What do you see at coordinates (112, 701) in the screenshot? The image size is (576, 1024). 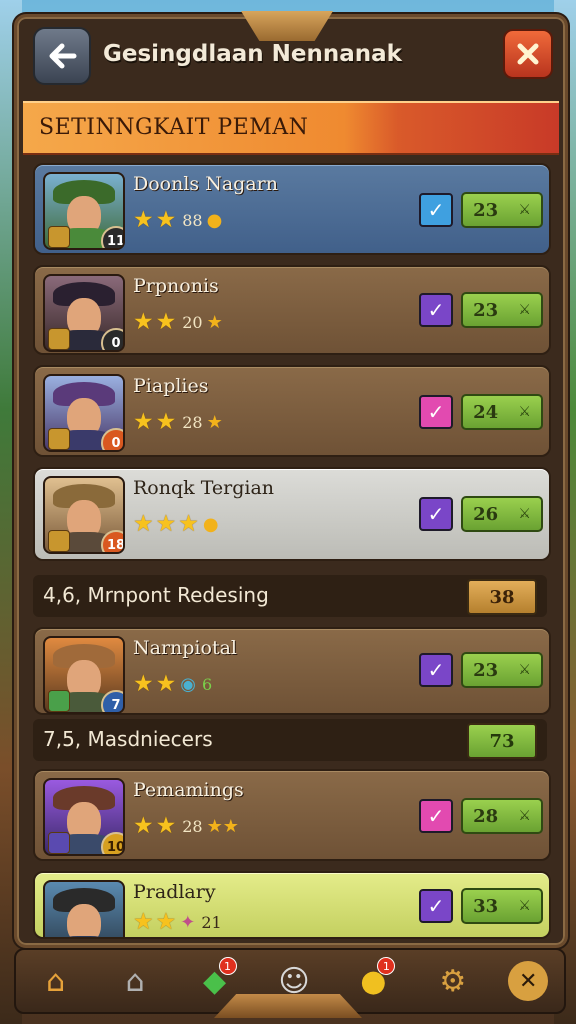 I see `level-badge: 7` at bounding box center [112, 701].